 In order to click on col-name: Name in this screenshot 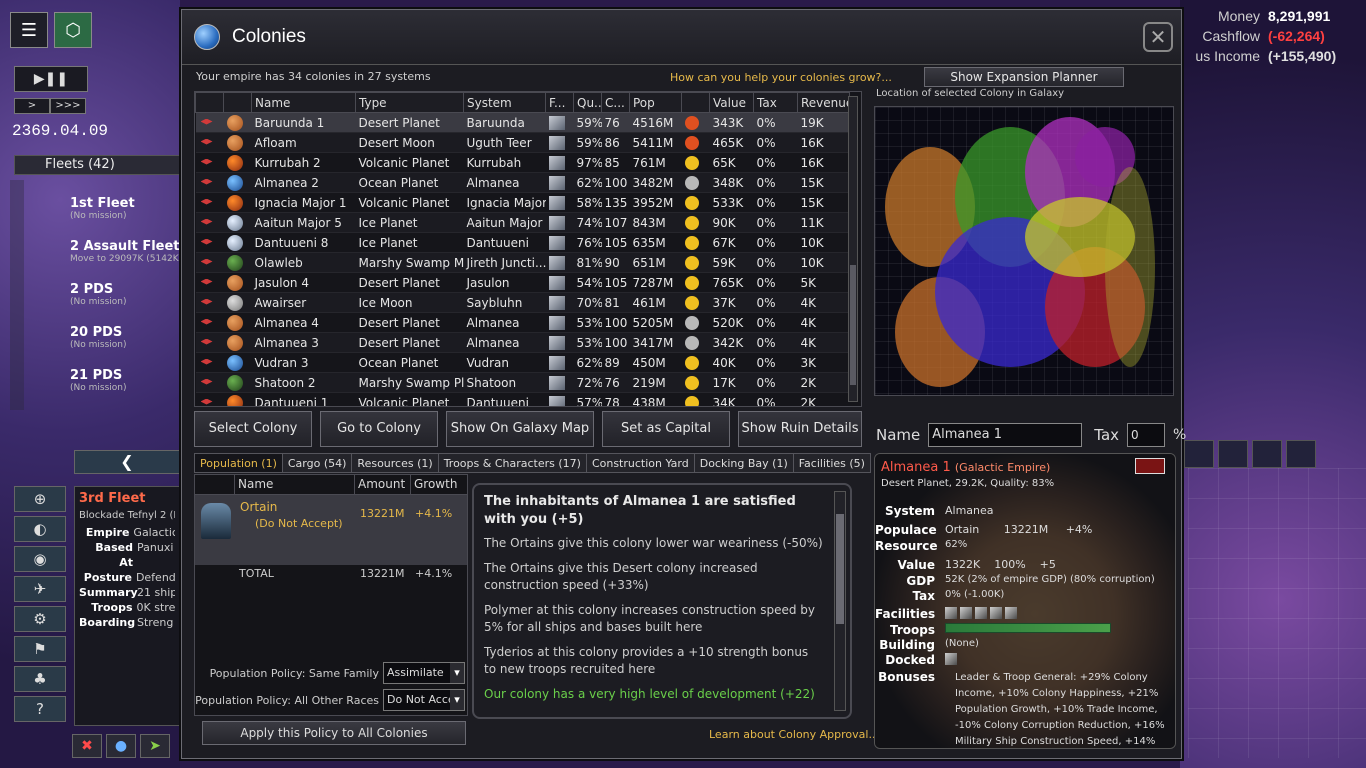, I will do `click(303, 102)`.